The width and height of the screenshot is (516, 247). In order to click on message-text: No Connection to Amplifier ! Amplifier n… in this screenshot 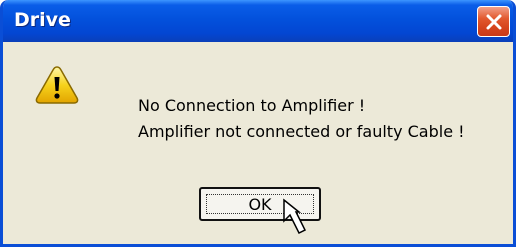, I will do `click(301, 119)`.